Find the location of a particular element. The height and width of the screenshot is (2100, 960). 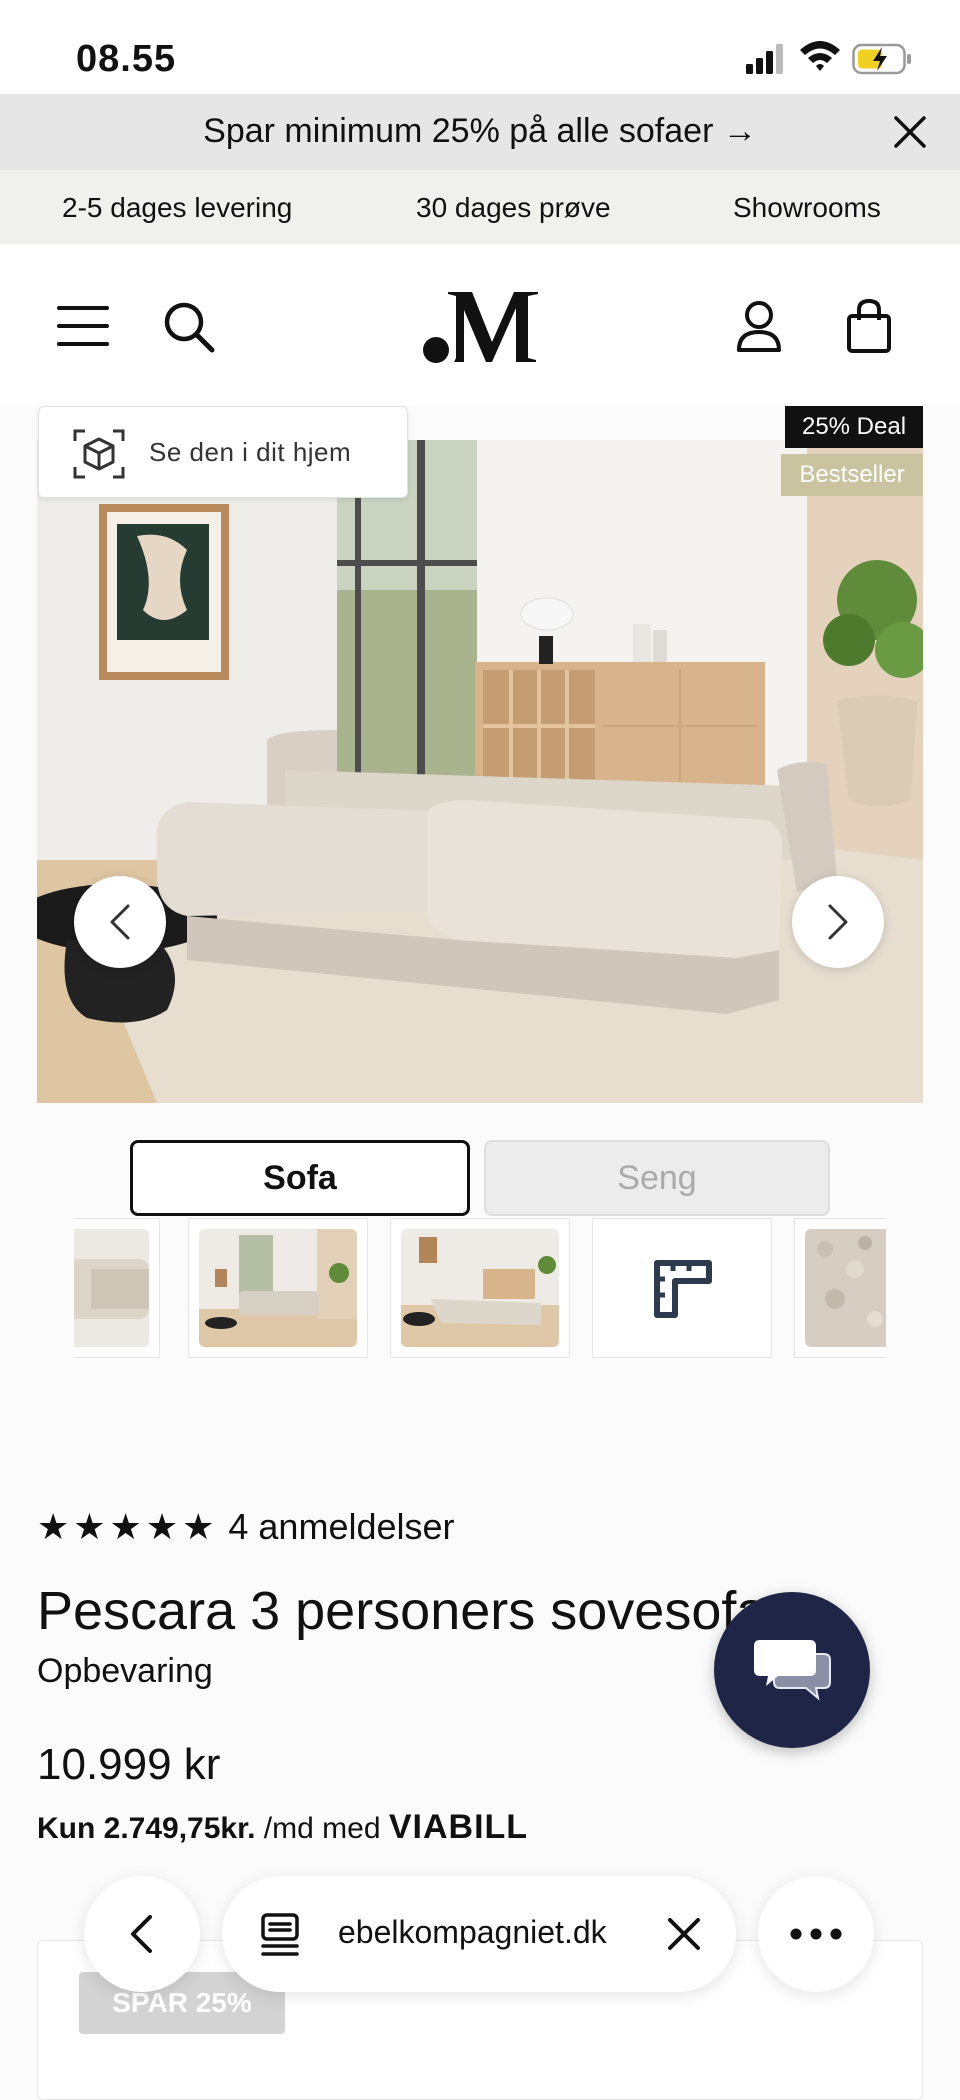

viabill-logo: VIABILL is located at coordinates (458, 1827).